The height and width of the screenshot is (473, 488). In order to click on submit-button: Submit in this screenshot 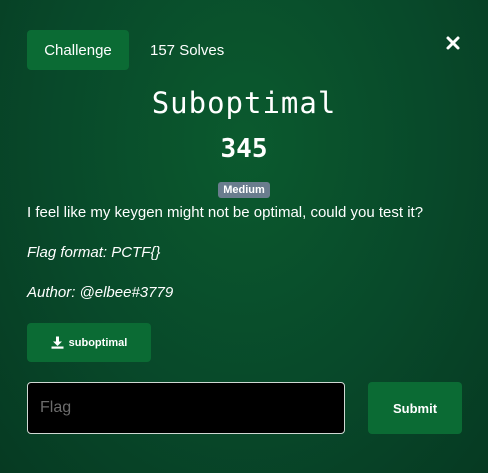, I will do `click(415, 408)`.